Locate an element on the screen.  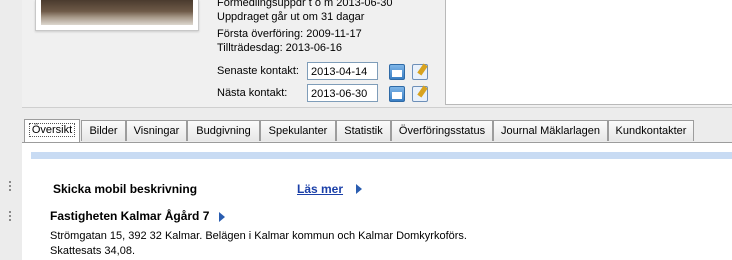
property-title: Fastigheten Kalmar Ågård 7 is located at coordinates (130, 216).